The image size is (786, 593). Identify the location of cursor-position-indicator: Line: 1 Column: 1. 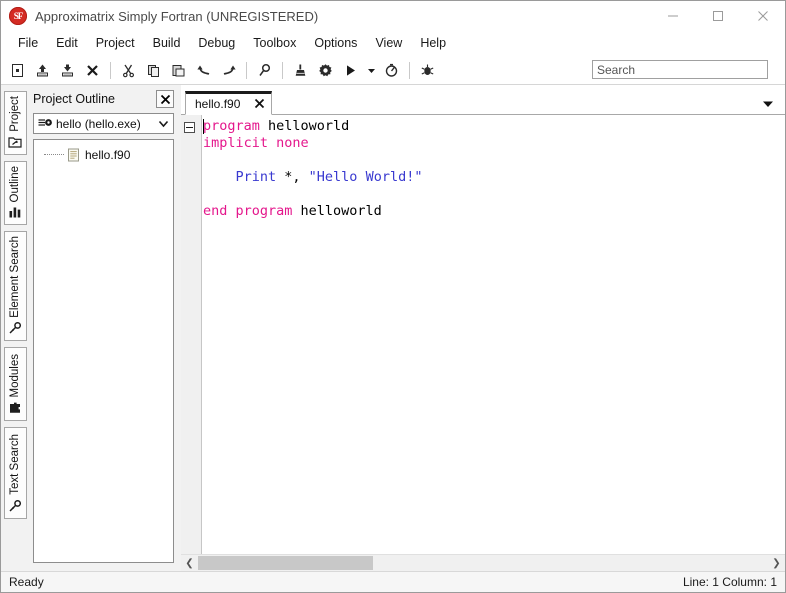
(729, 582).